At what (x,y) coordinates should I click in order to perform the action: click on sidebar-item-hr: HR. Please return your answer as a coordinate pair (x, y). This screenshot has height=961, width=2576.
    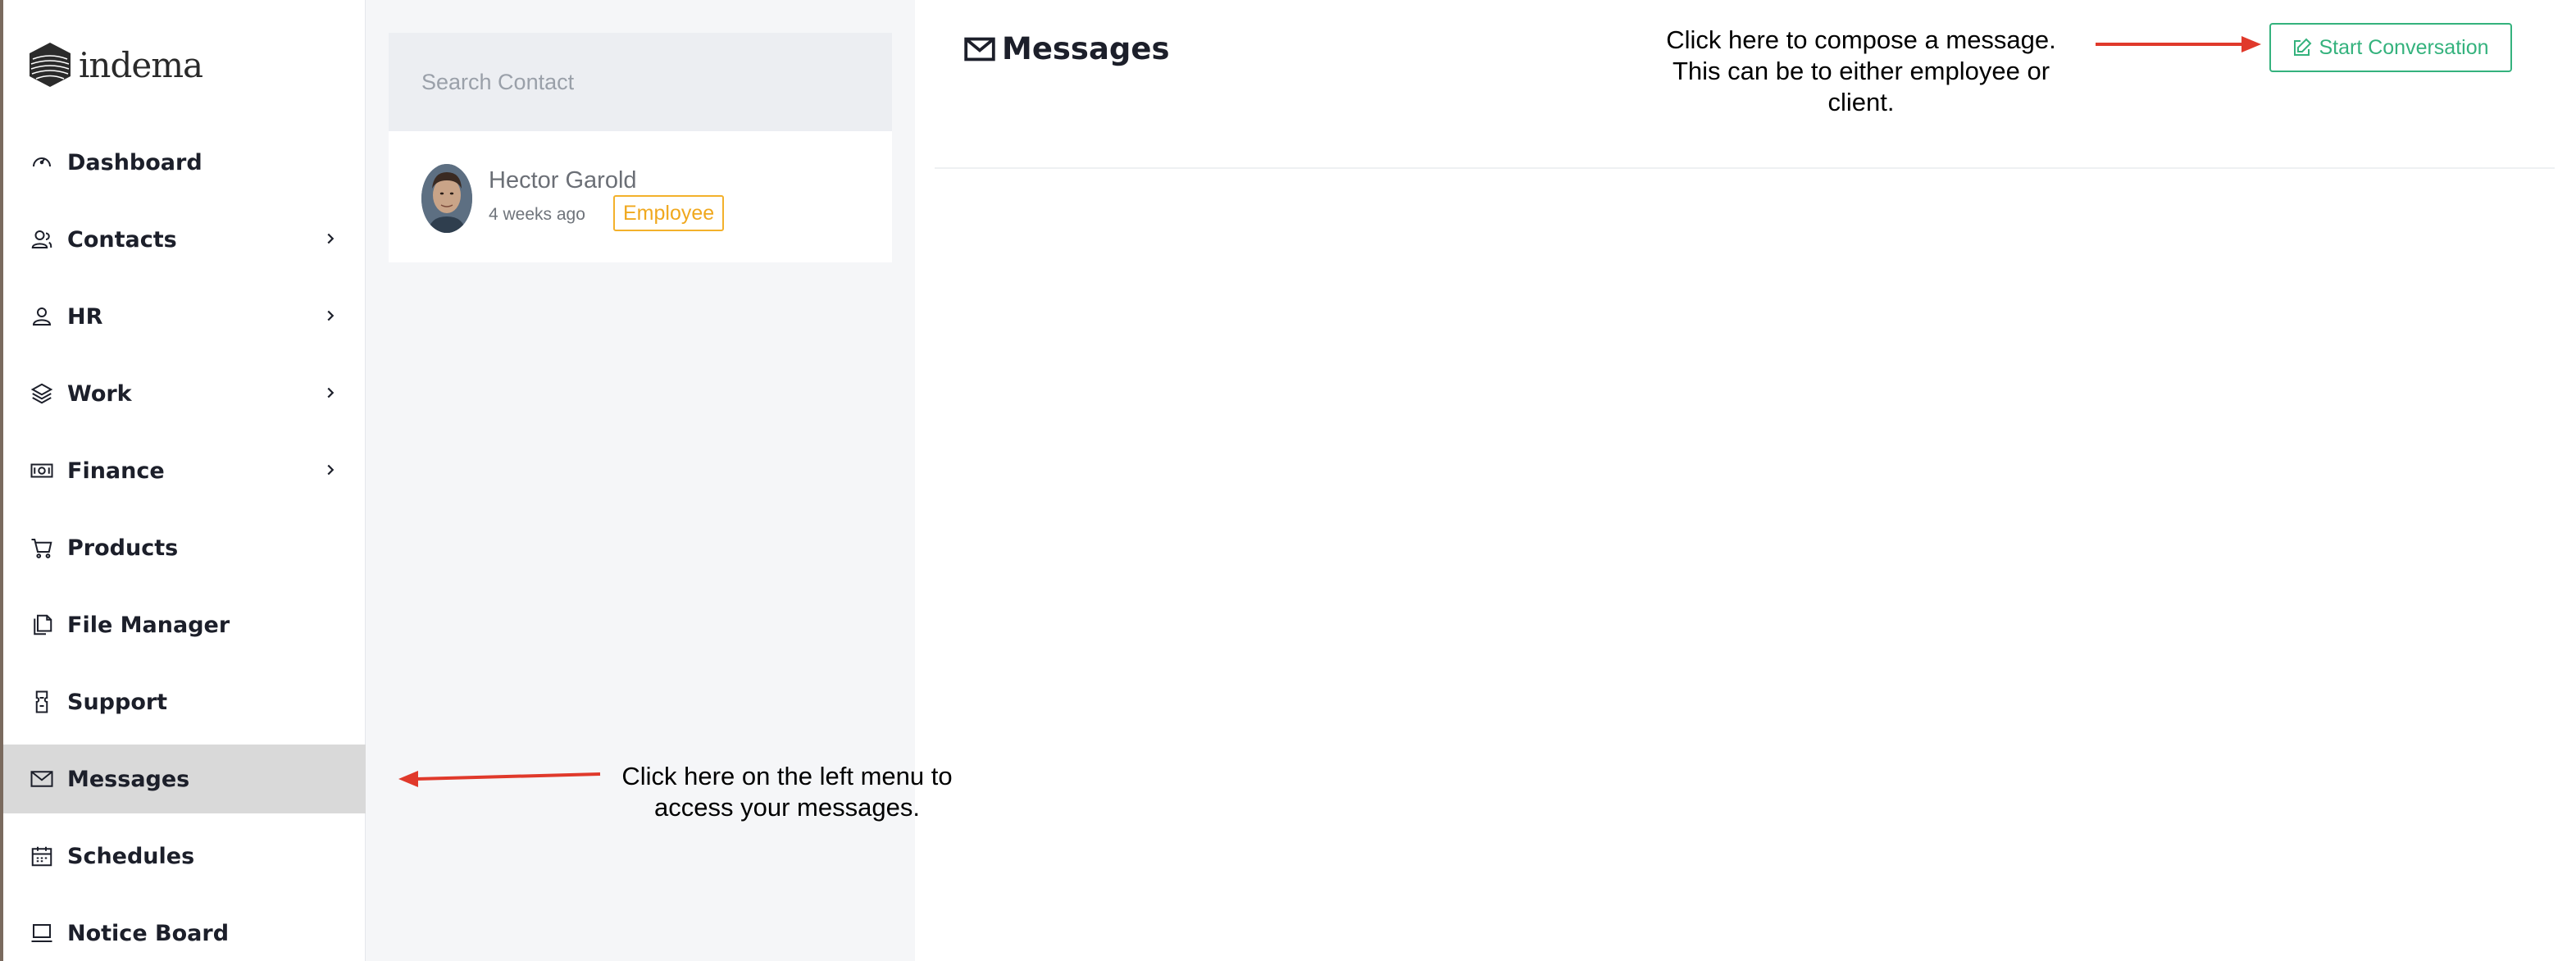
    Looking at the image, I should click on (185, 316).